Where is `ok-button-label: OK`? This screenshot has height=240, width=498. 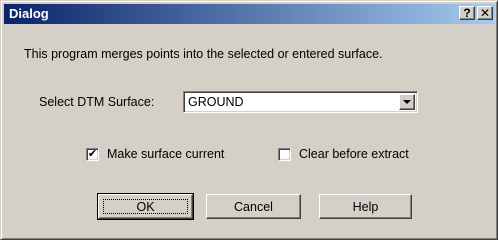 ok-button-label: OK is located at coordinates (145, 206).